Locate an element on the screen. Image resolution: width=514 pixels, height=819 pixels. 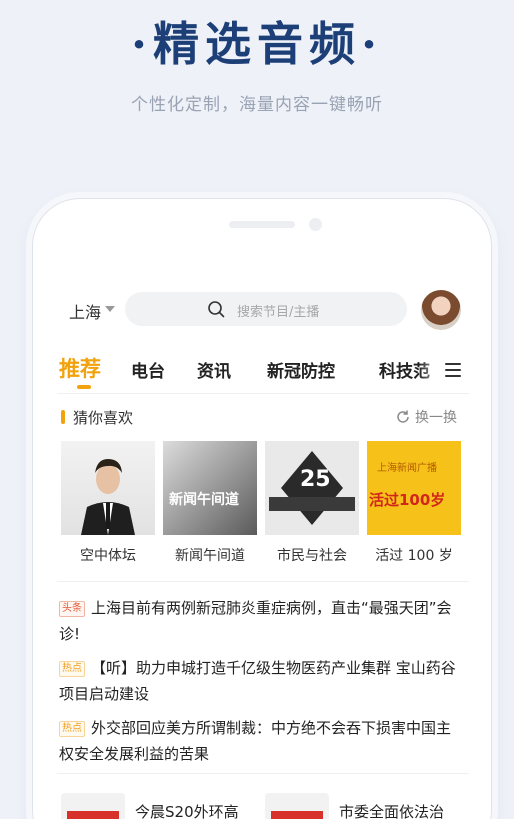
news-item: 热点 【听】助力申城打造千亿级生物医药产业集群 宝山药谷项目启动建设 is located at coordinates (259, 681).